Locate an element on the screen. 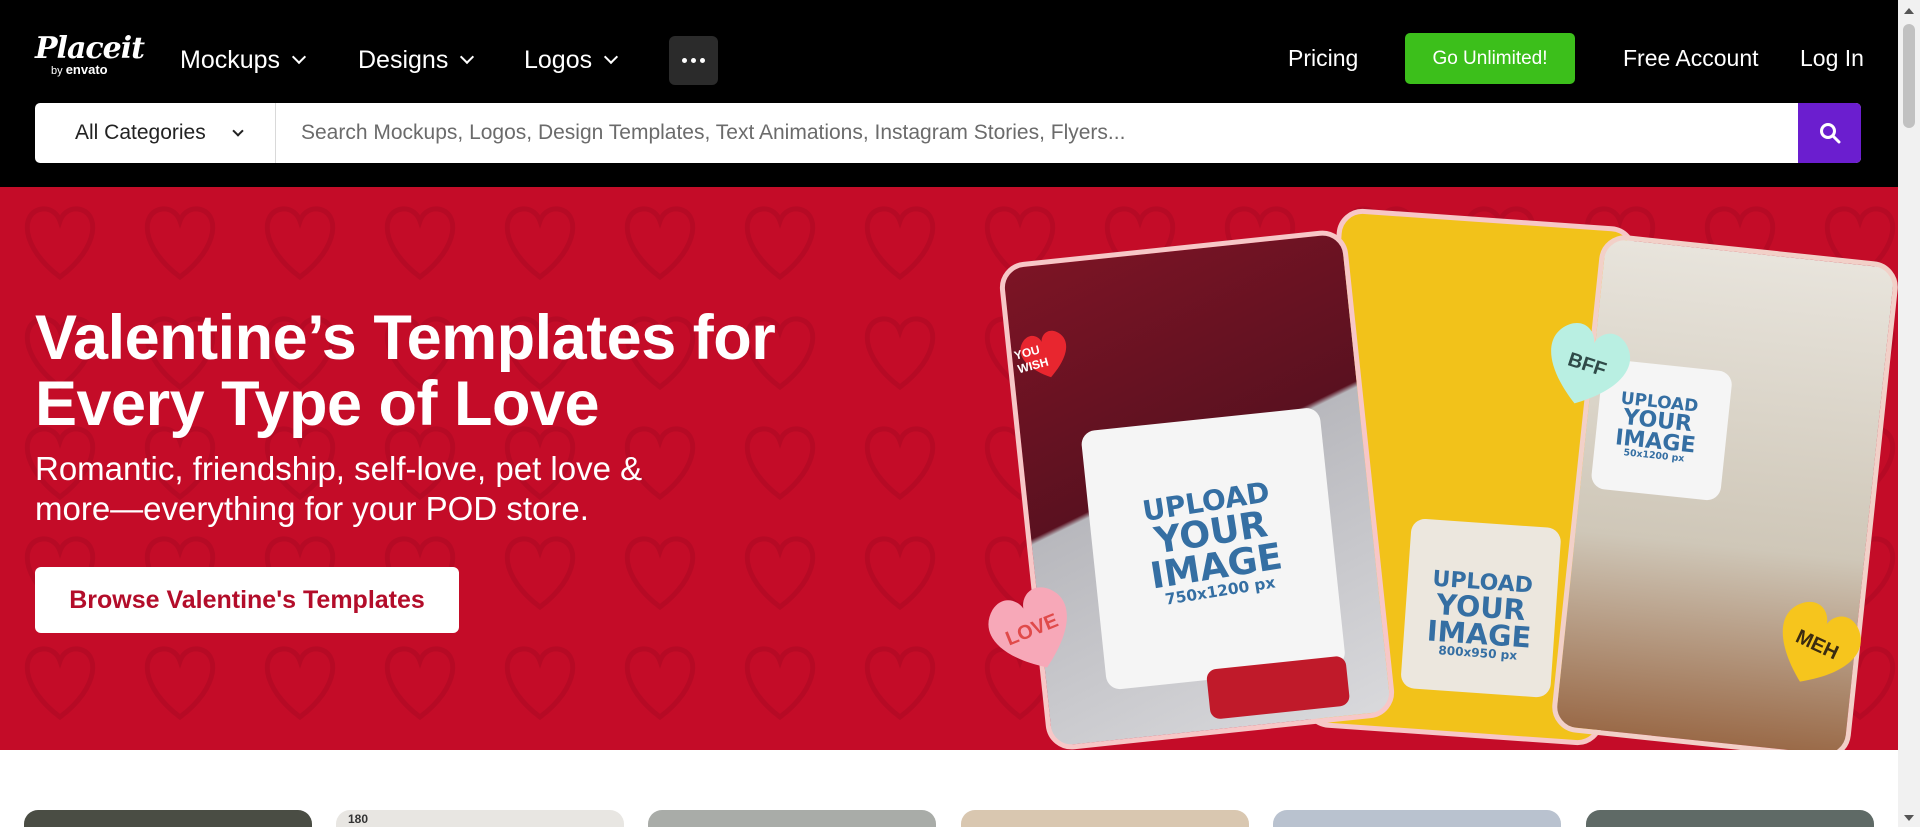 This screenshot has height=827, width=1920. search-button is located at coordinates (1829, 133).